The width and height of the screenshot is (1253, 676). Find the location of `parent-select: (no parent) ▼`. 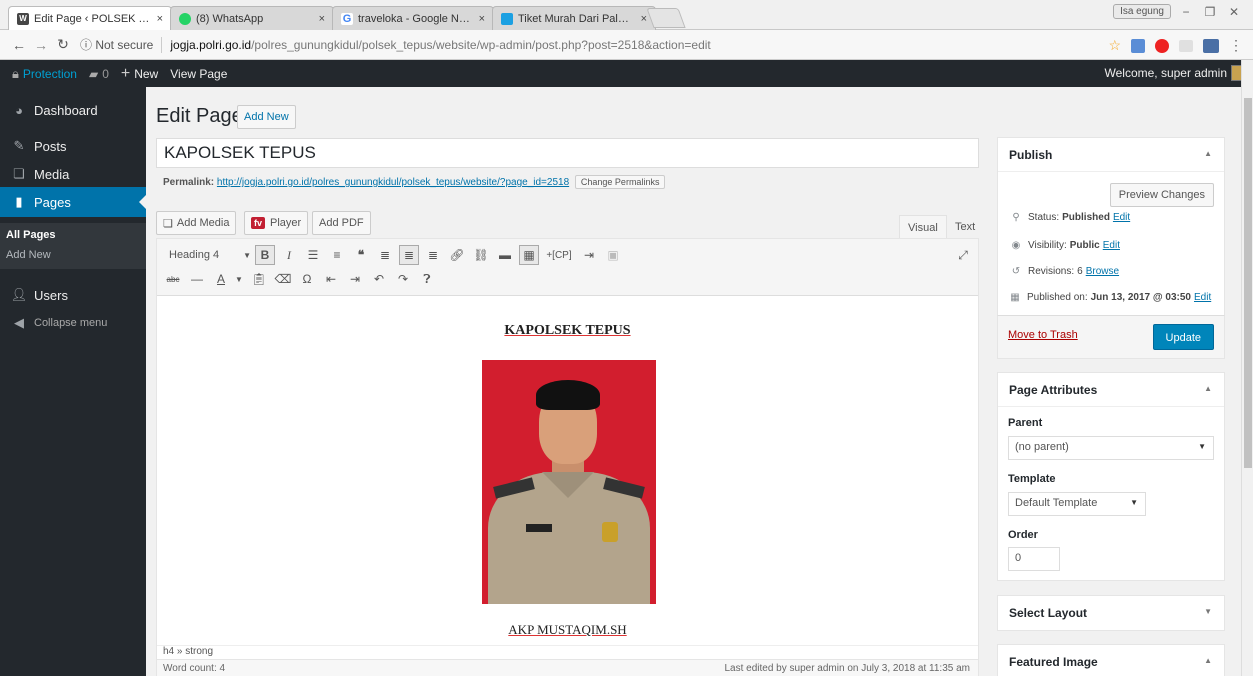

parent-select: (no parent) ▼ is located at coordinates (1111, 448).